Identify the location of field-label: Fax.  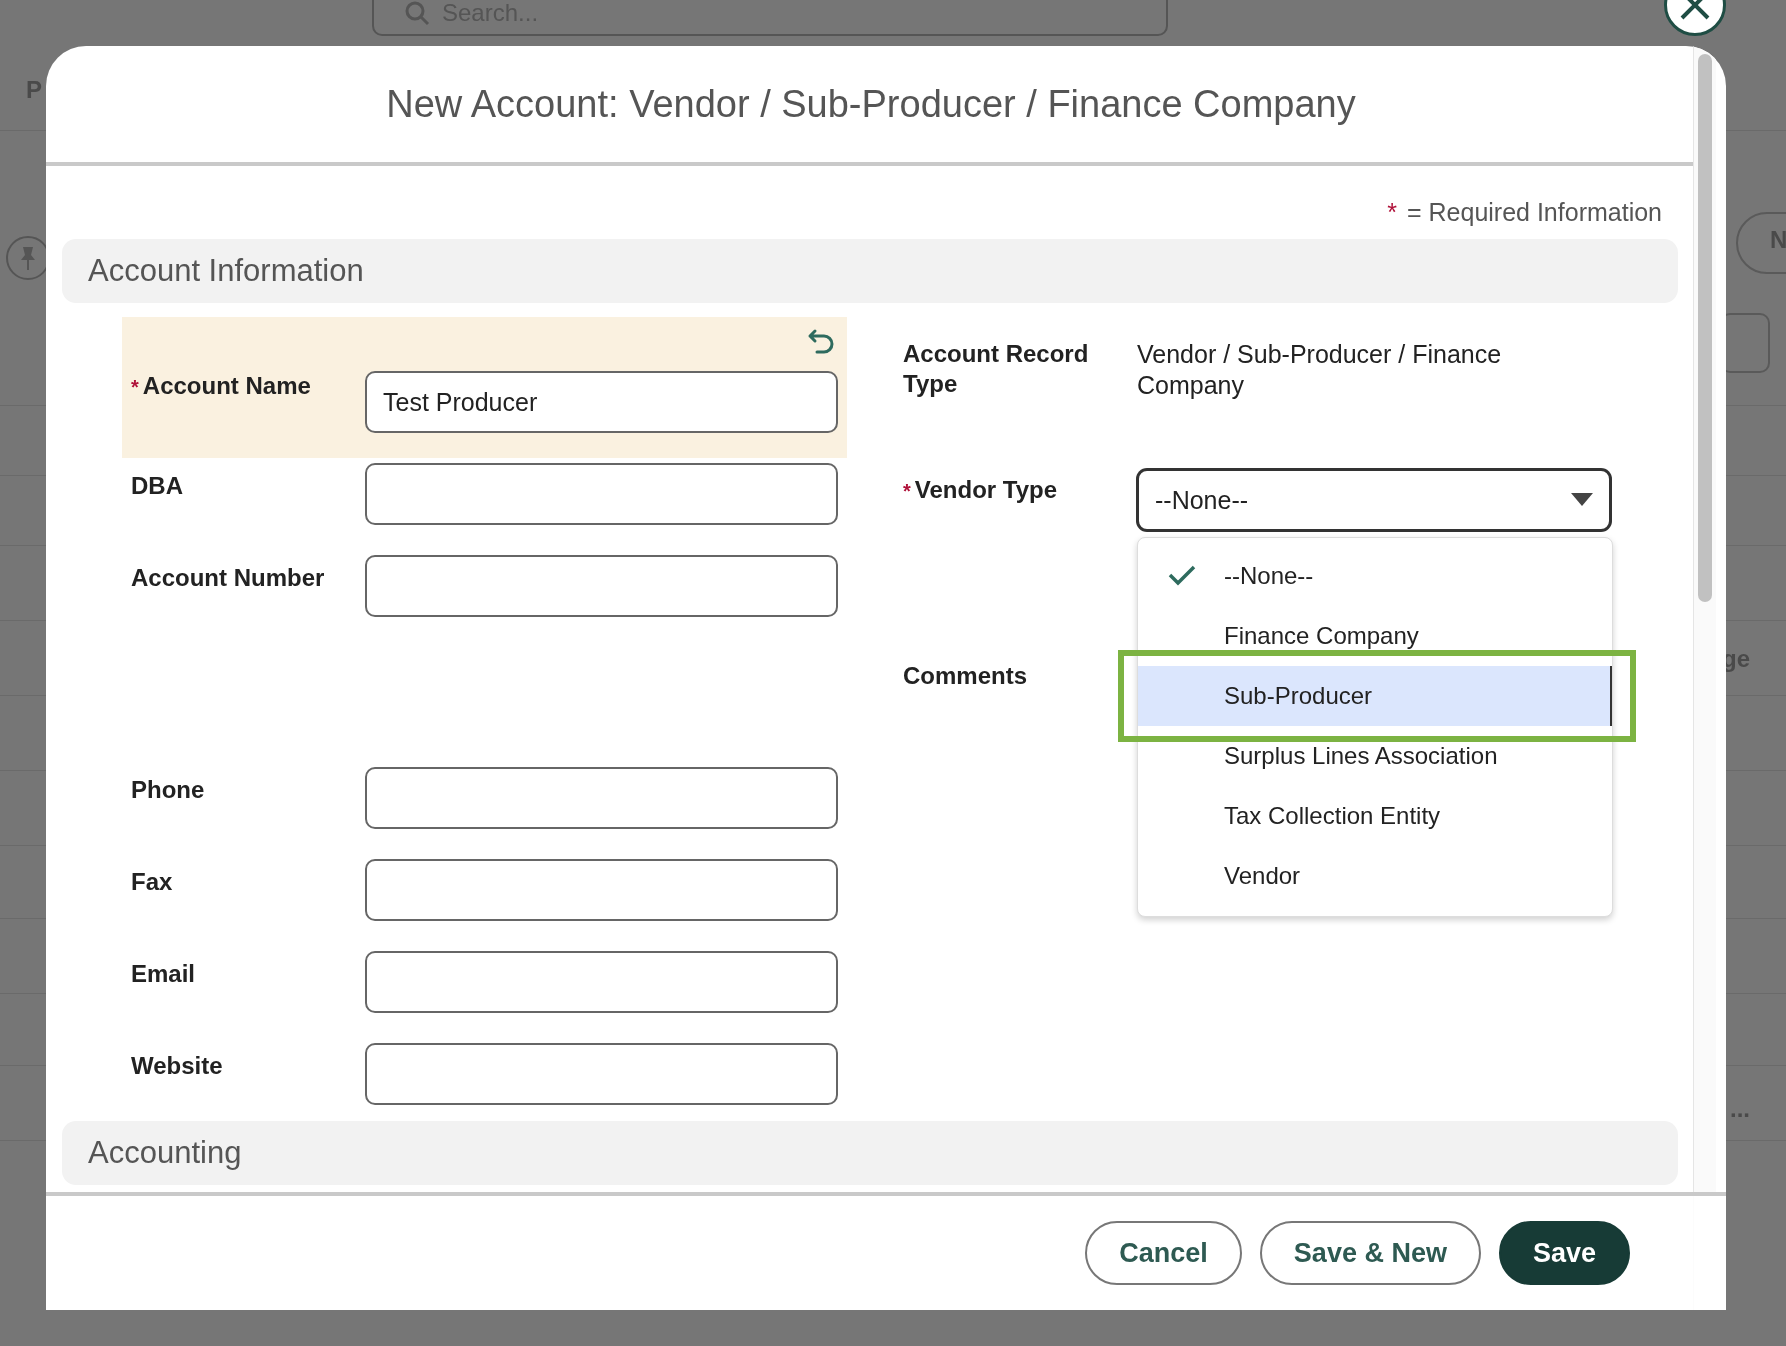
(152, 882).